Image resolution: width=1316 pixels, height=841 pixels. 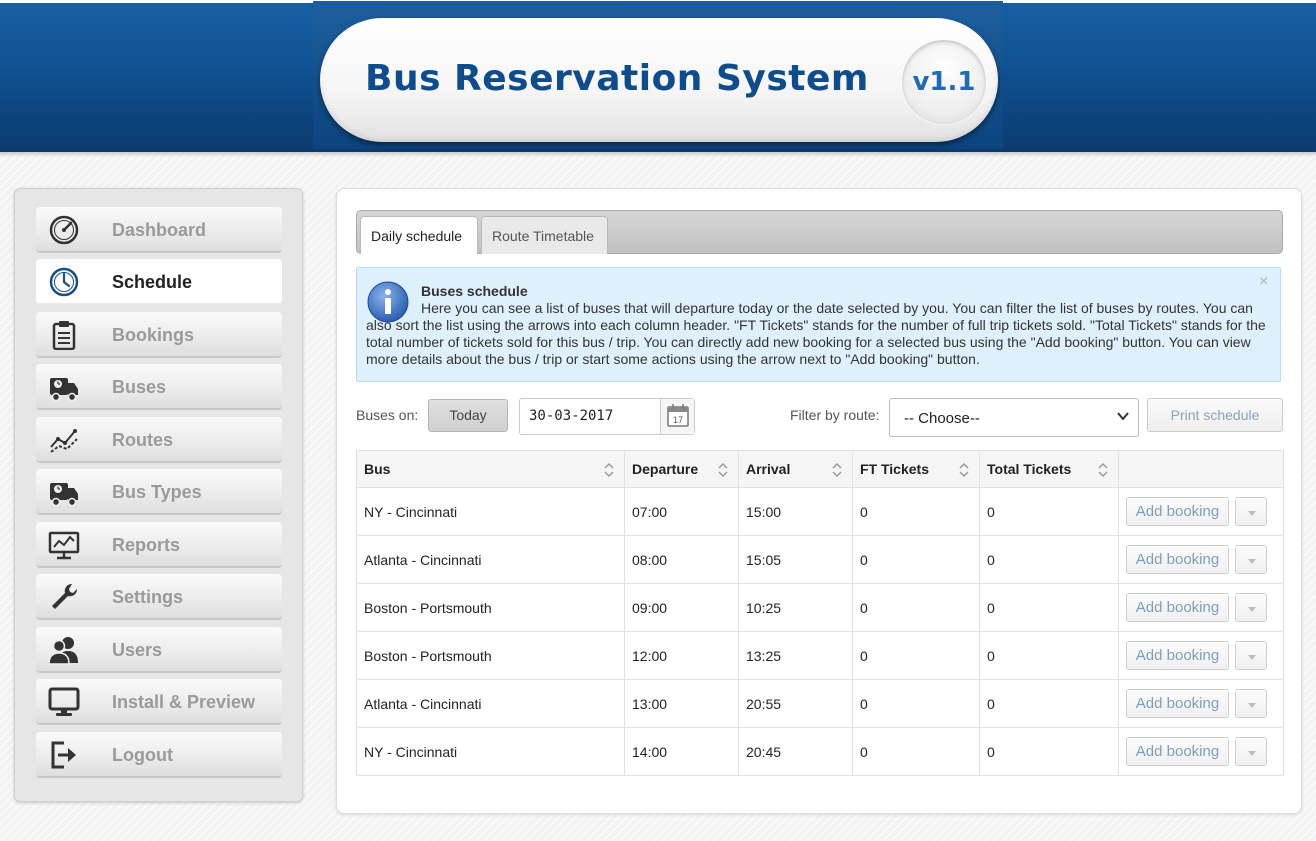 I want to click on sidebar-item-routes: Routes, so click(x=159, y=440).